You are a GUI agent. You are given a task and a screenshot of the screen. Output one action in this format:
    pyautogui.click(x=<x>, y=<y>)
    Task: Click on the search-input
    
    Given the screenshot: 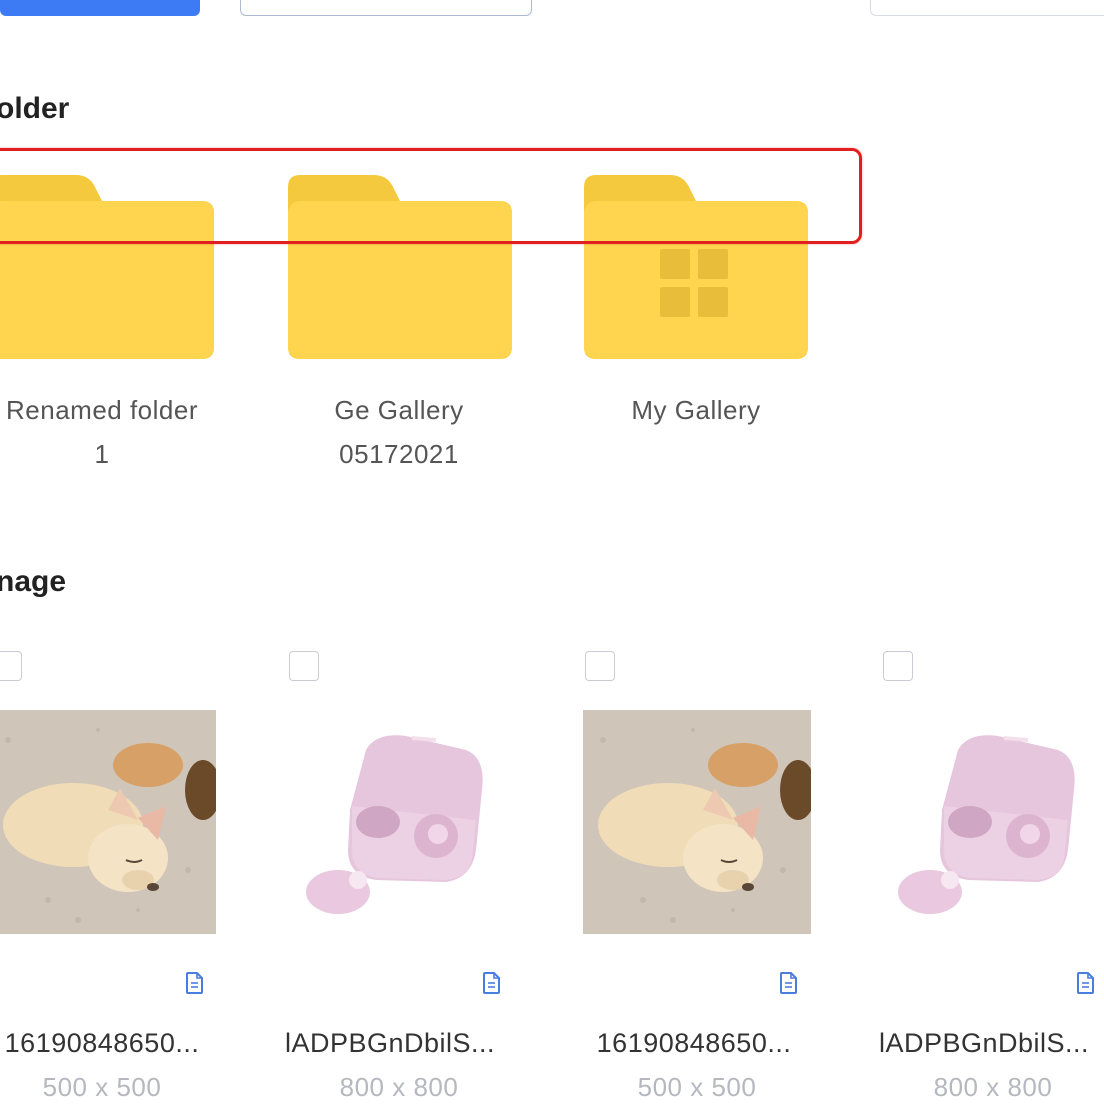 What is the action you would take?
    pyautogui.click(x=987, y=8)
    